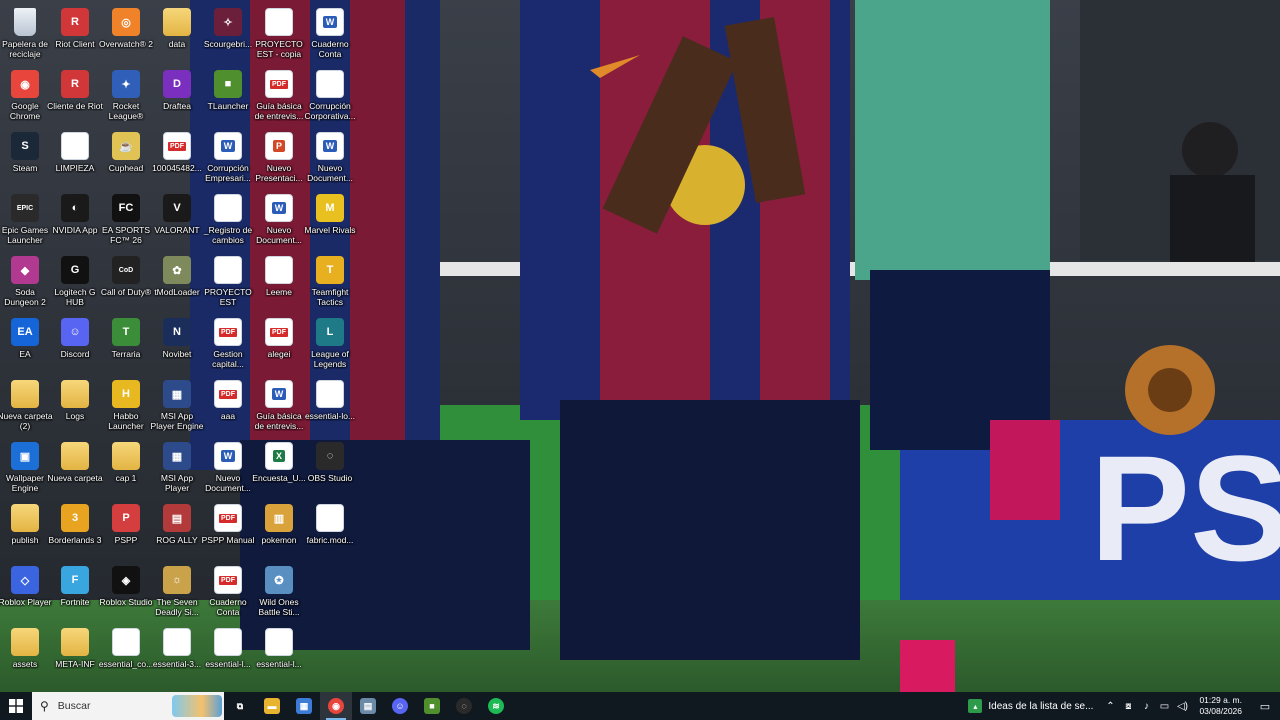  Describe the element at coordinates (228, 221) in the screenshot. I see `desktop-icon: ≡ _Registro de cambios` at that location.